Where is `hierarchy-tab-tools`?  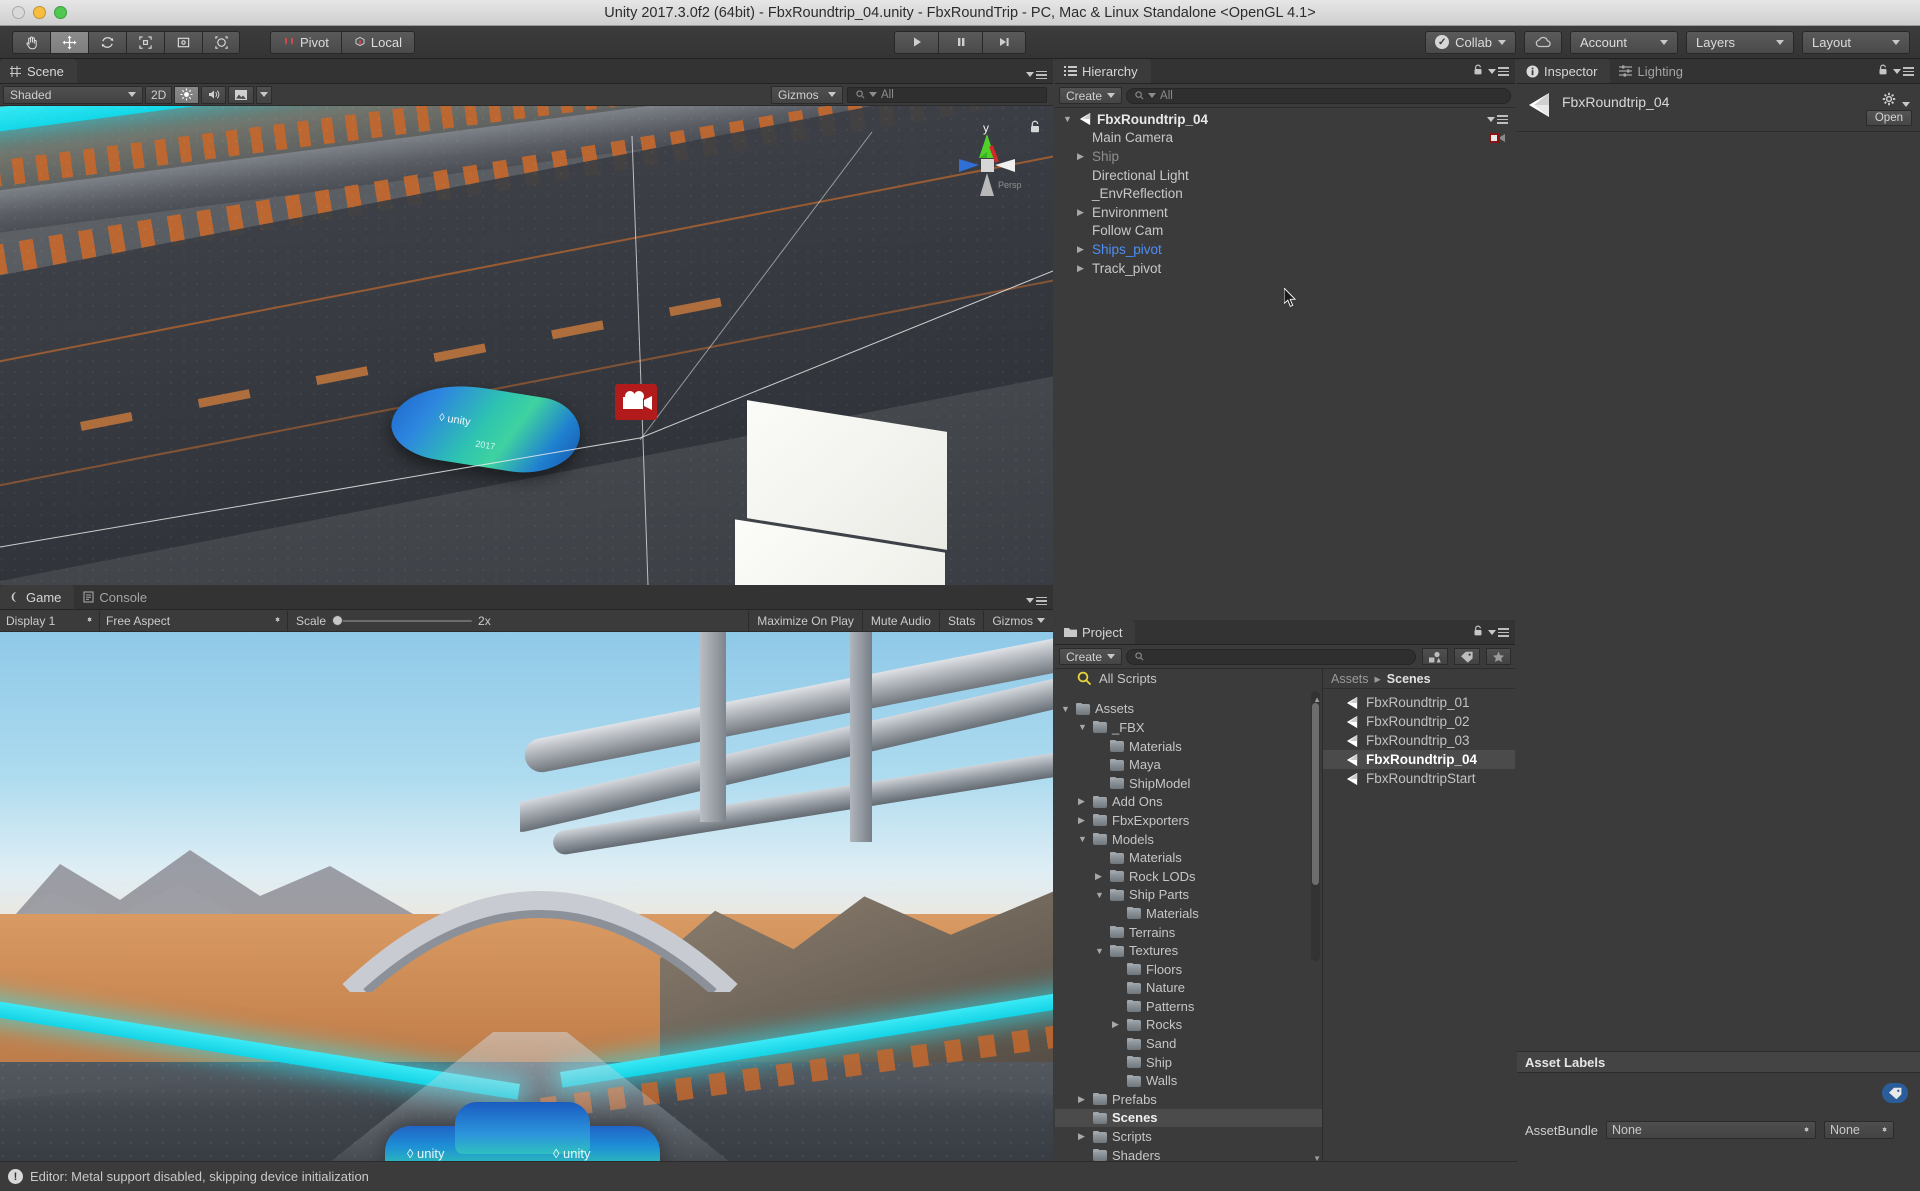
hierarchy-tab-tools is located at coordinates (1491, 71).